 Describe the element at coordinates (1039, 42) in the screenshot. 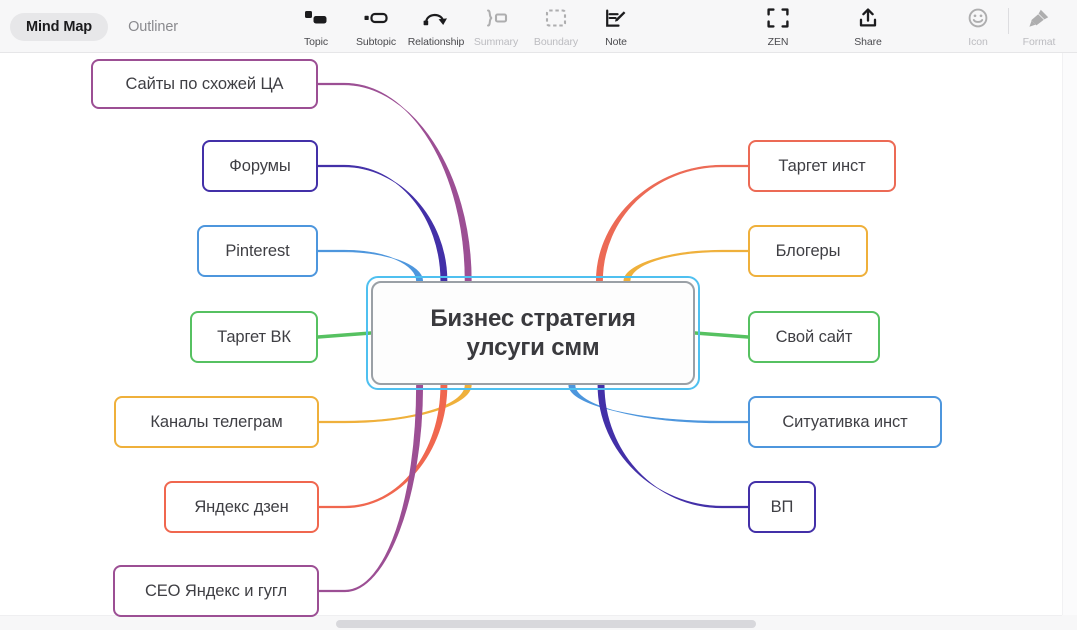

I see `format-label: Format` at that location.